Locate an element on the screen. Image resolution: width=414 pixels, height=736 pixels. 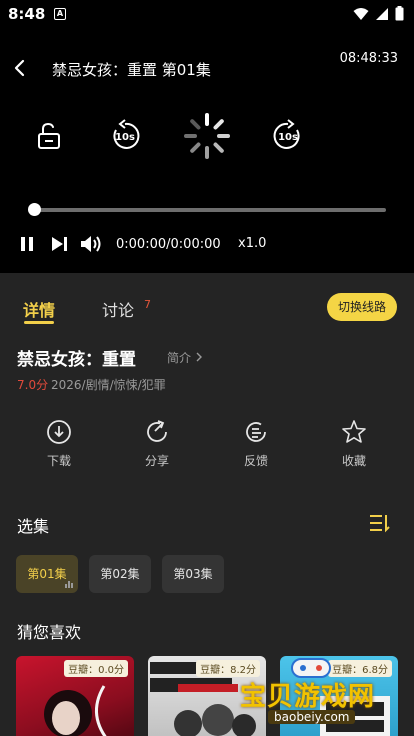
duration: 0:00:00 is located at coordinates (195, 244).